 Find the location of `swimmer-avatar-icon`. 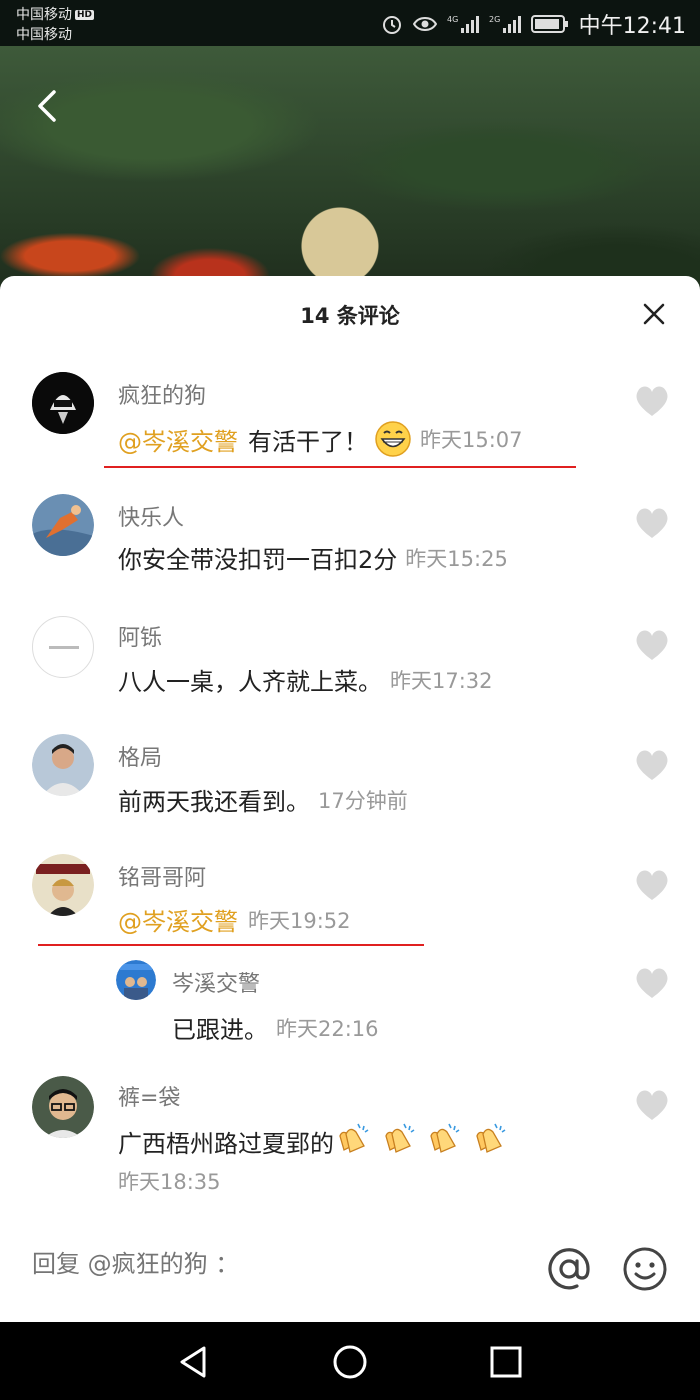

swimmer-avatar-icon is located at coordinates (63, 525).